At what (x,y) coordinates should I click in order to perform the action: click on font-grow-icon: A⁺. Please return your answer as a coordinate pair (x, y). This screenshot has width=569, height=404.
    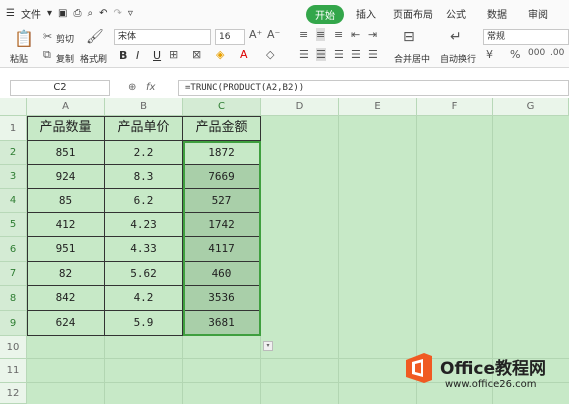
    Looking at the image, I should click on (255, 34).